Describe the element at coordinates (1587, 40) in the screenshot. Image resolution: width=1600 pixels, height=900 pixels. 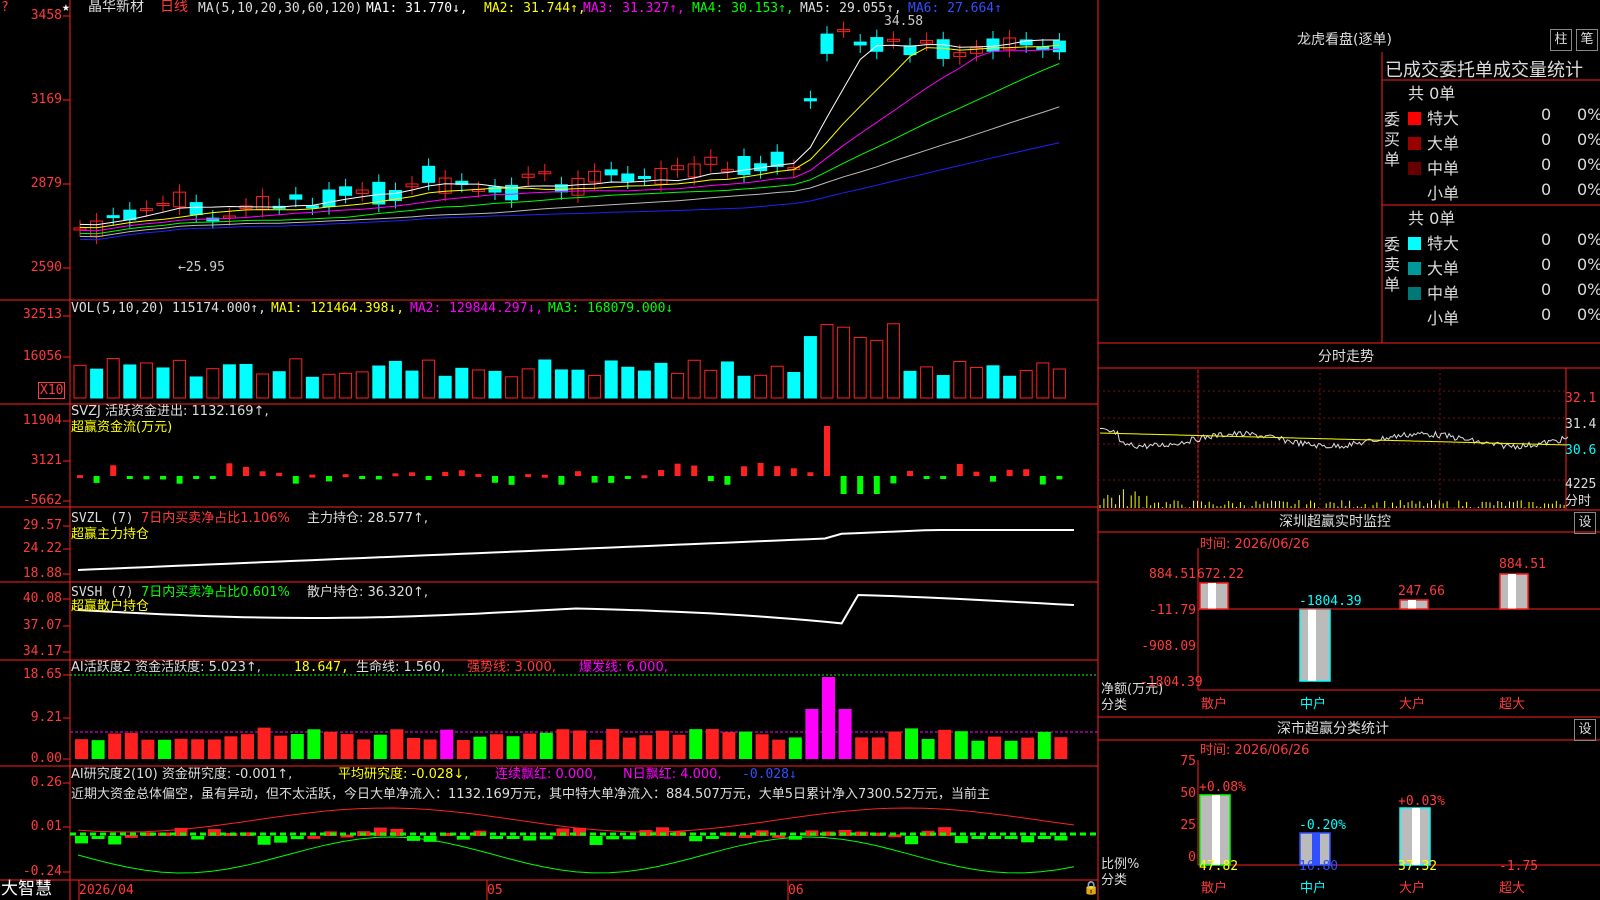
I see `tick-view-button: 笔` at that location.